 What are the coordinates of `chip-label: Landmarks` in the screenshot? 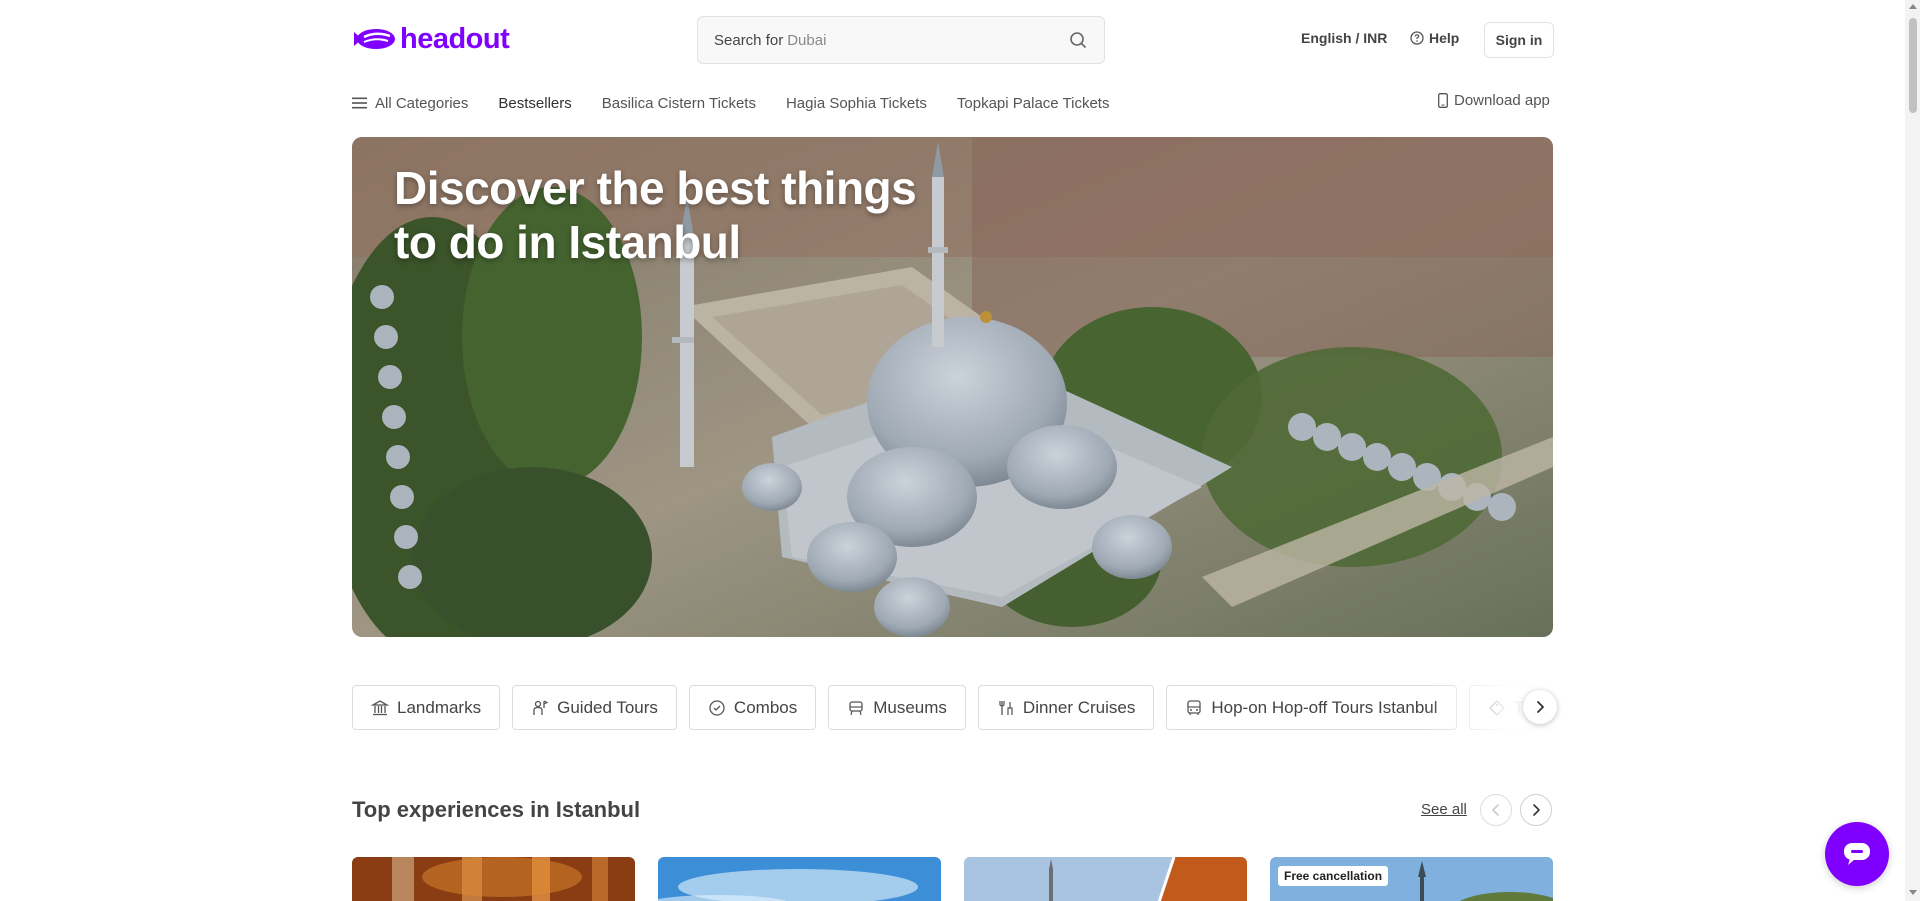 It's located at (439, 707).